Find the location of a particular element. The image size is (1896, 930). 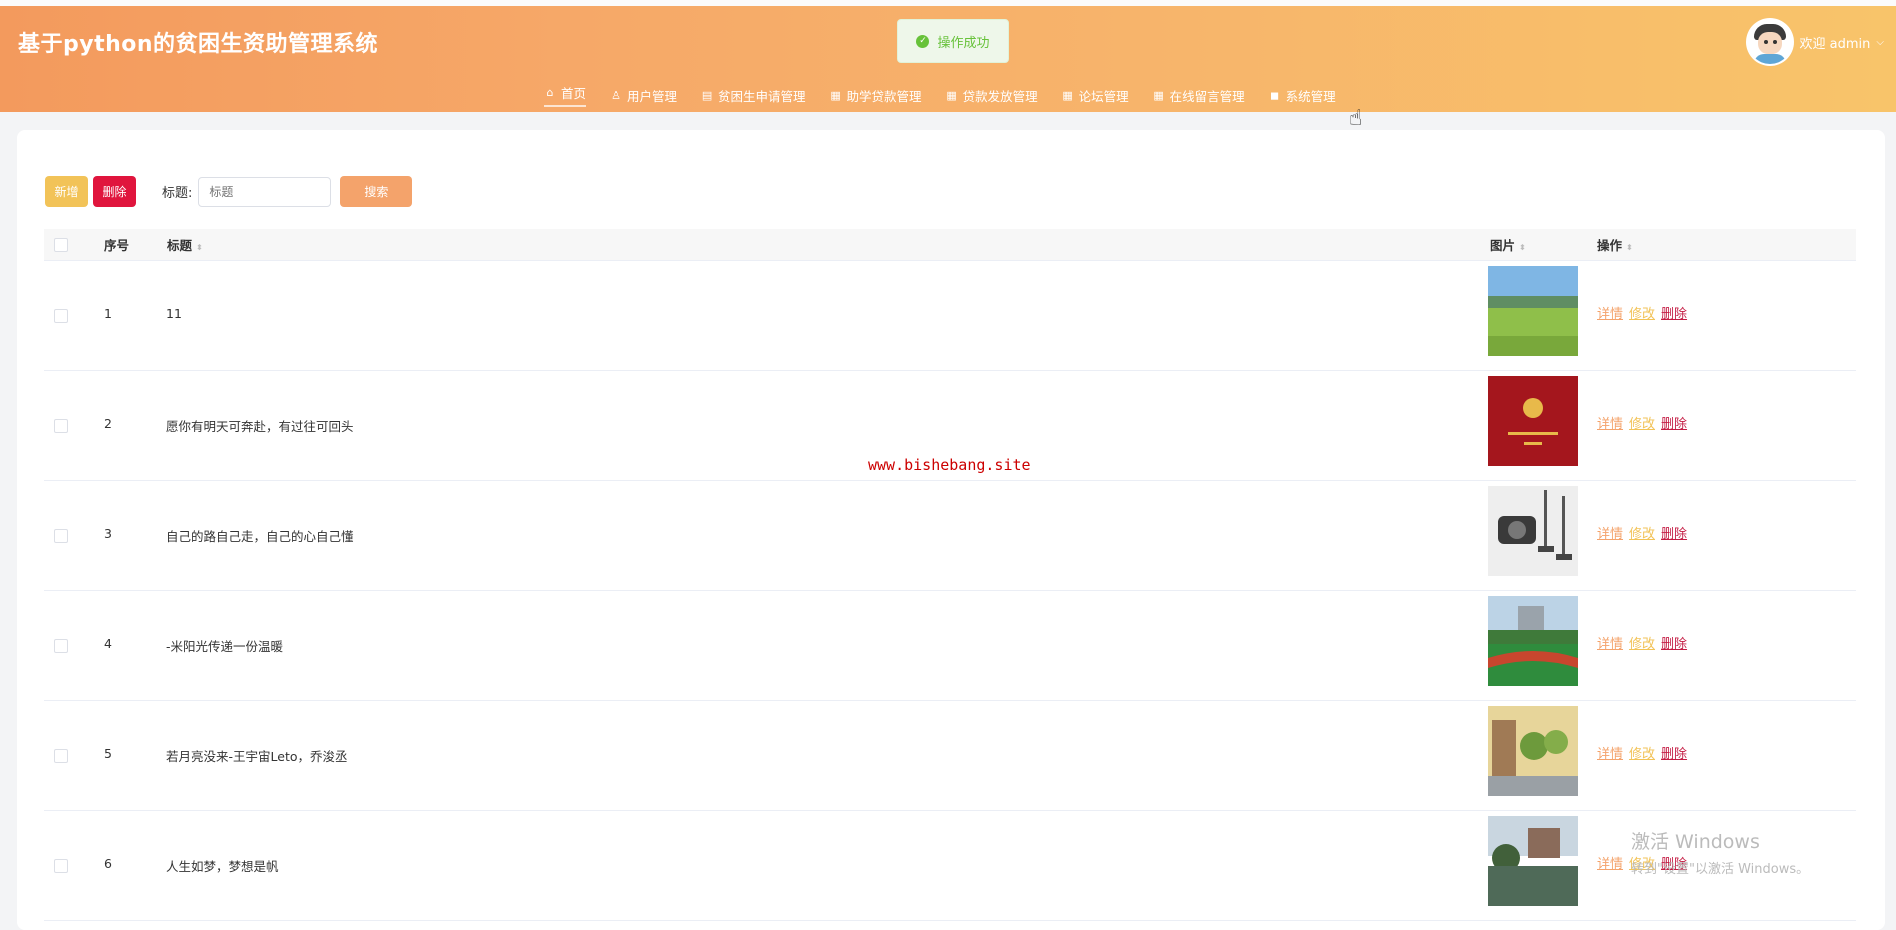

row-index: 5 is located at coordinates (108, 753).